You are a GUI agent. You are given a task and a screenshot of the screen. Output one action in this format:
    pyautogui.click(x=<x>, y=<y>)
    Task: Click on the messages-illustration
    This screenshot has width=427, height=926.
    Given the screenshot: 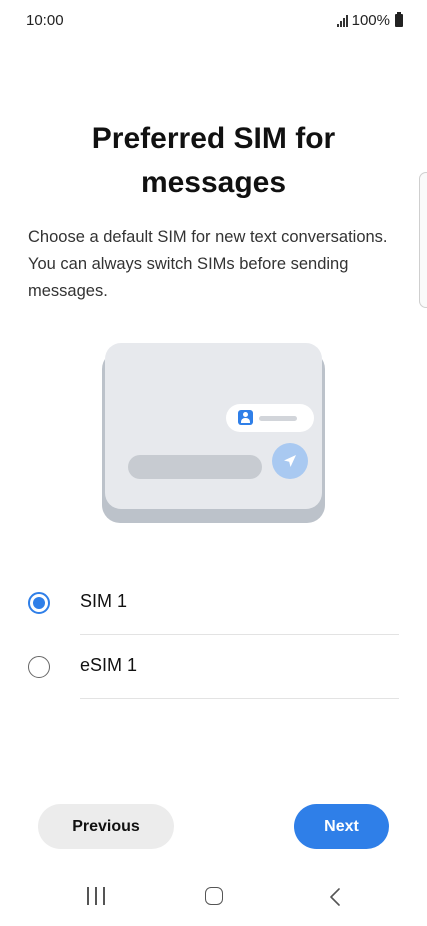 What is the action you would take?
    pyautogui.click(x=213, y=433)
    